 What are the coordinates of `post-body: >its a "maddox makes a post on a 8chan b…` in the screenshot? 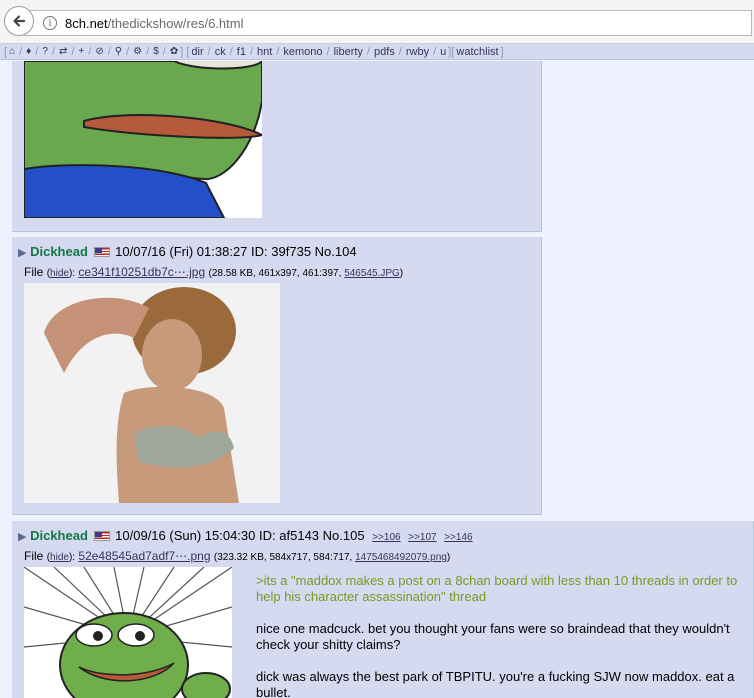 It's located at (505, 635).